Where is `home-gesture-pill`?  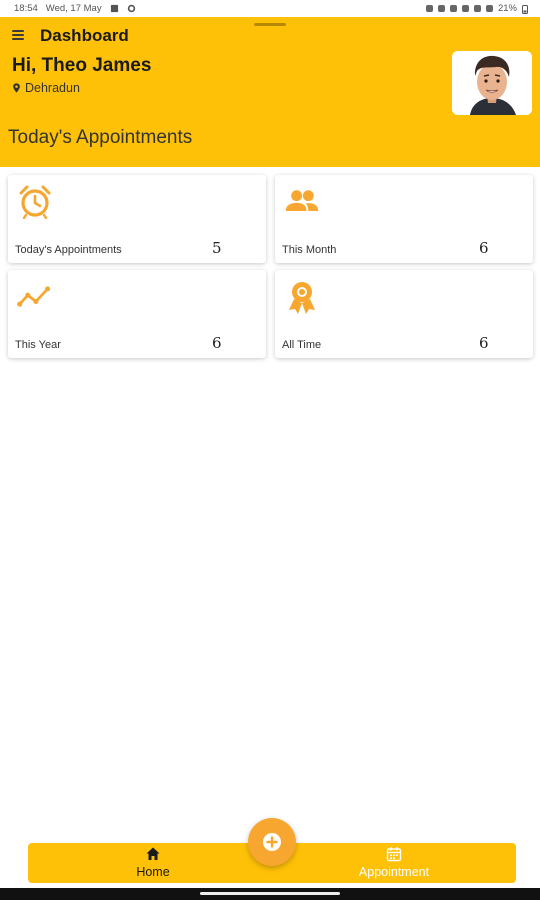 home-gesture-pill is located at coordinates (270, 893).